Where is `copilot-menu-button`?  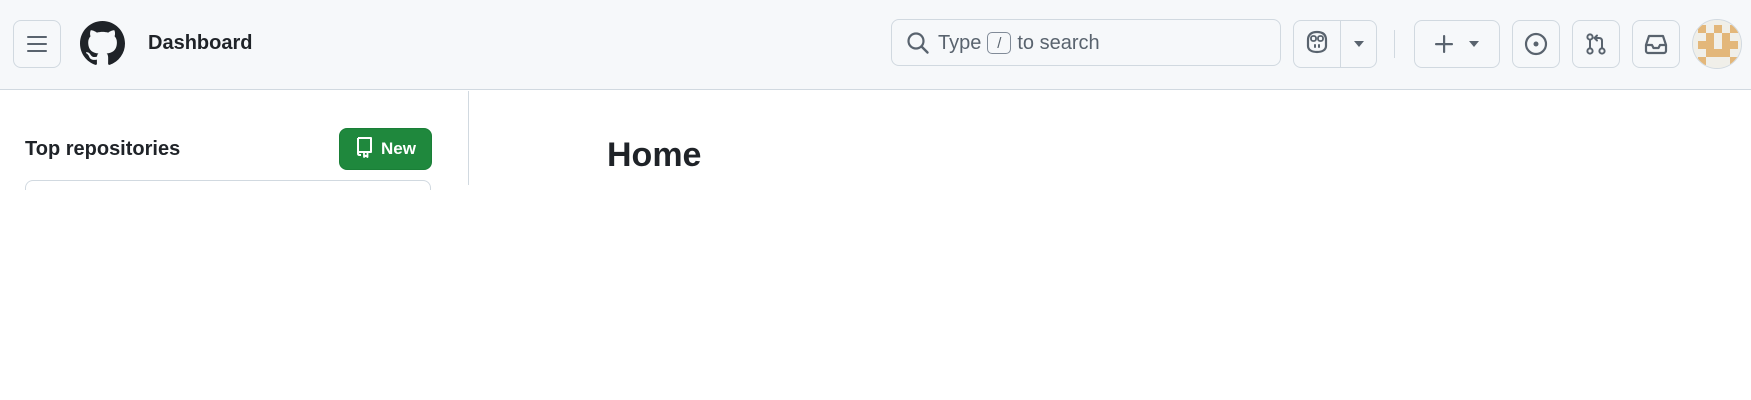 copilot-menu-button is located at coordinates (1358, 44).